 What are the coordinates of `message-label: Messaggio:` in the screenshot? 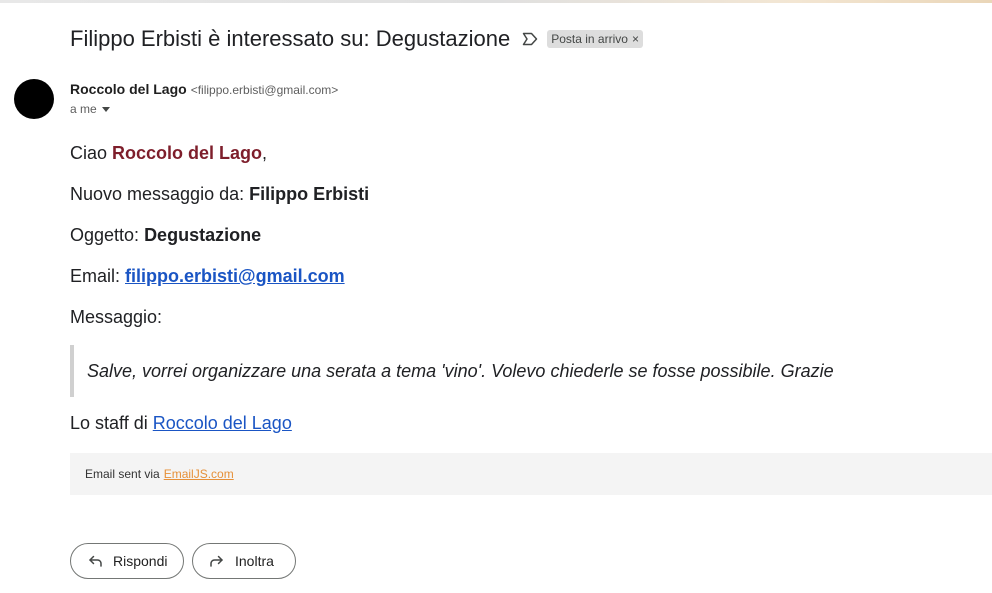 It's located at (116, 317).